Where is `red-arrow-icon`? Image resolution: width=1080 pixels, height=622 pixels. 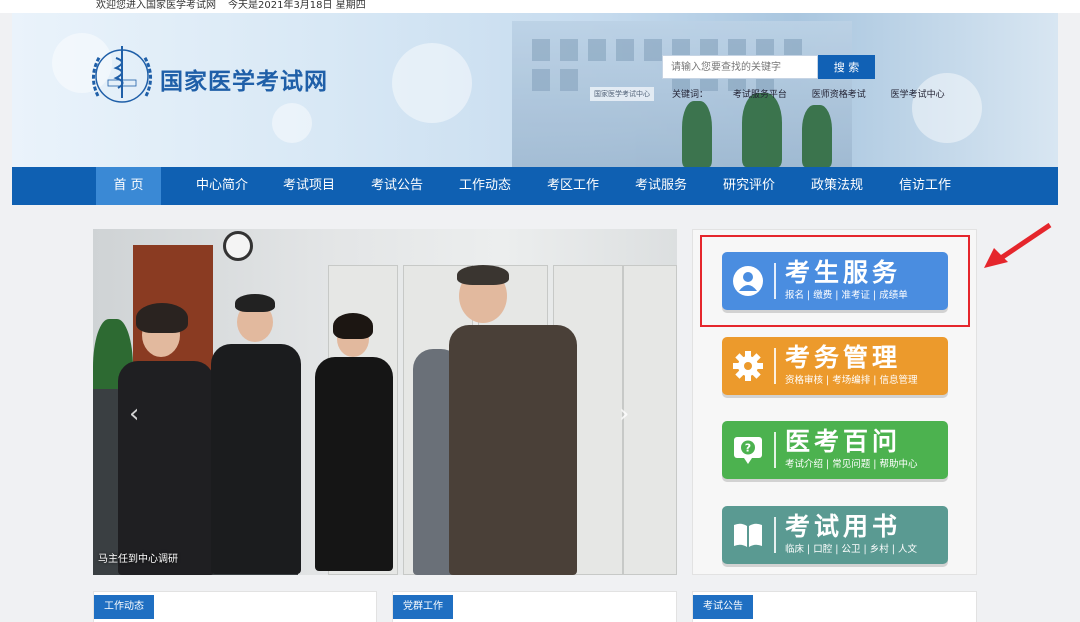 red-arrow-icon is located at coordinates (1018, 245).